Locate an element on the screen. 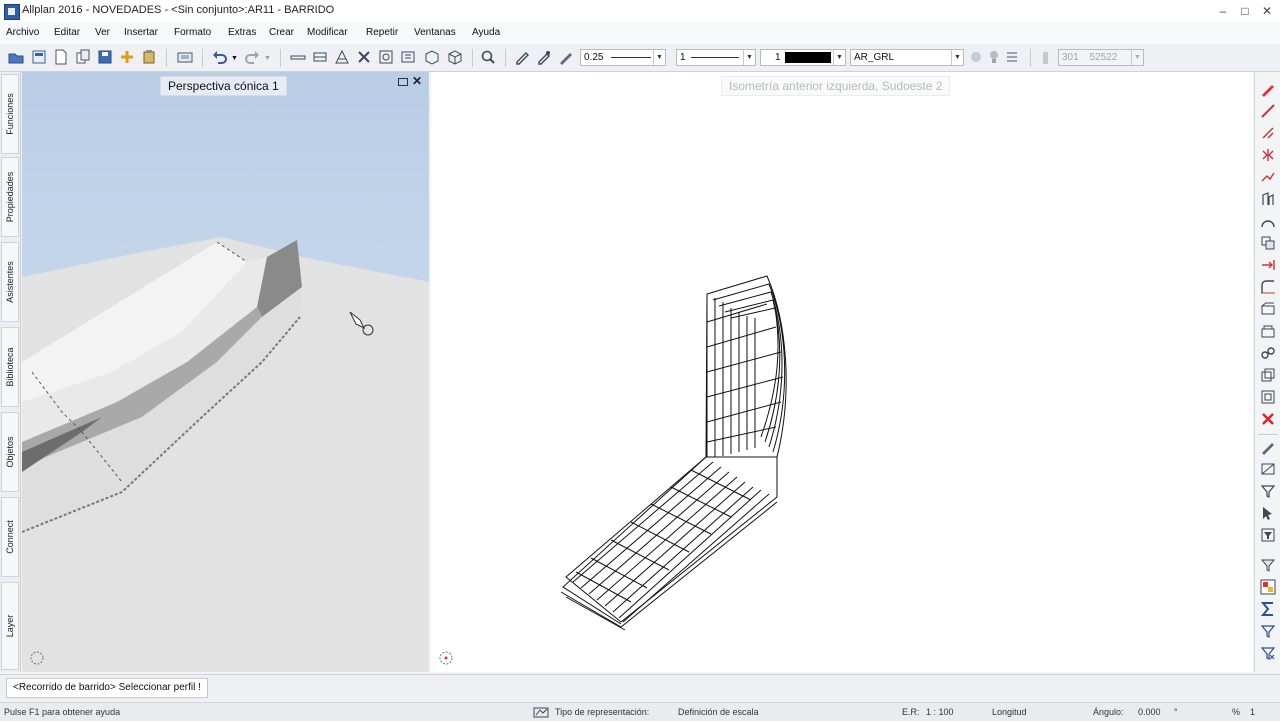 This screenshot has height=721, width=1280. open-files-icon is located at coordinates (39, 57).